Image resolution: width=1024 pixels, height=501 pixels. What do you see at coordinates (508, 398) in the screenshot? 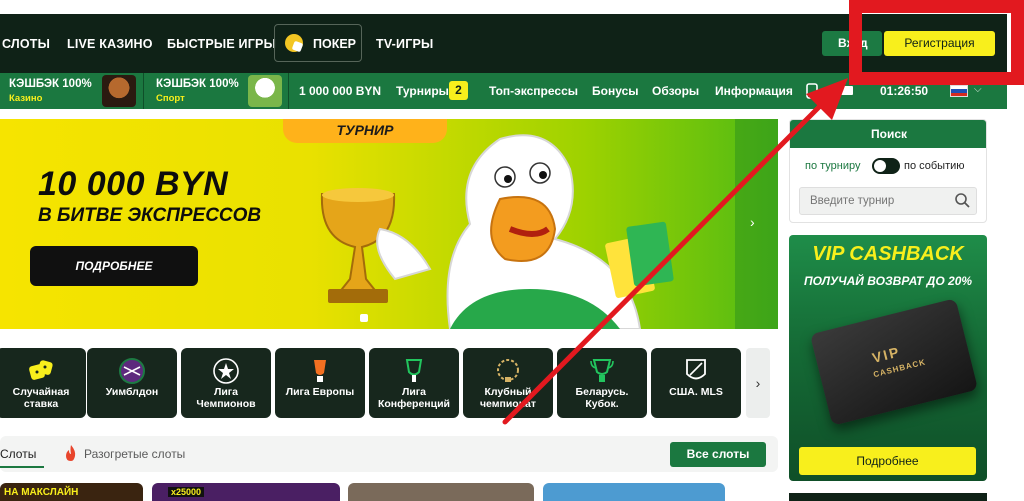
I see `category-label: Клубный чемпионат` at bounding box center [508, 398].